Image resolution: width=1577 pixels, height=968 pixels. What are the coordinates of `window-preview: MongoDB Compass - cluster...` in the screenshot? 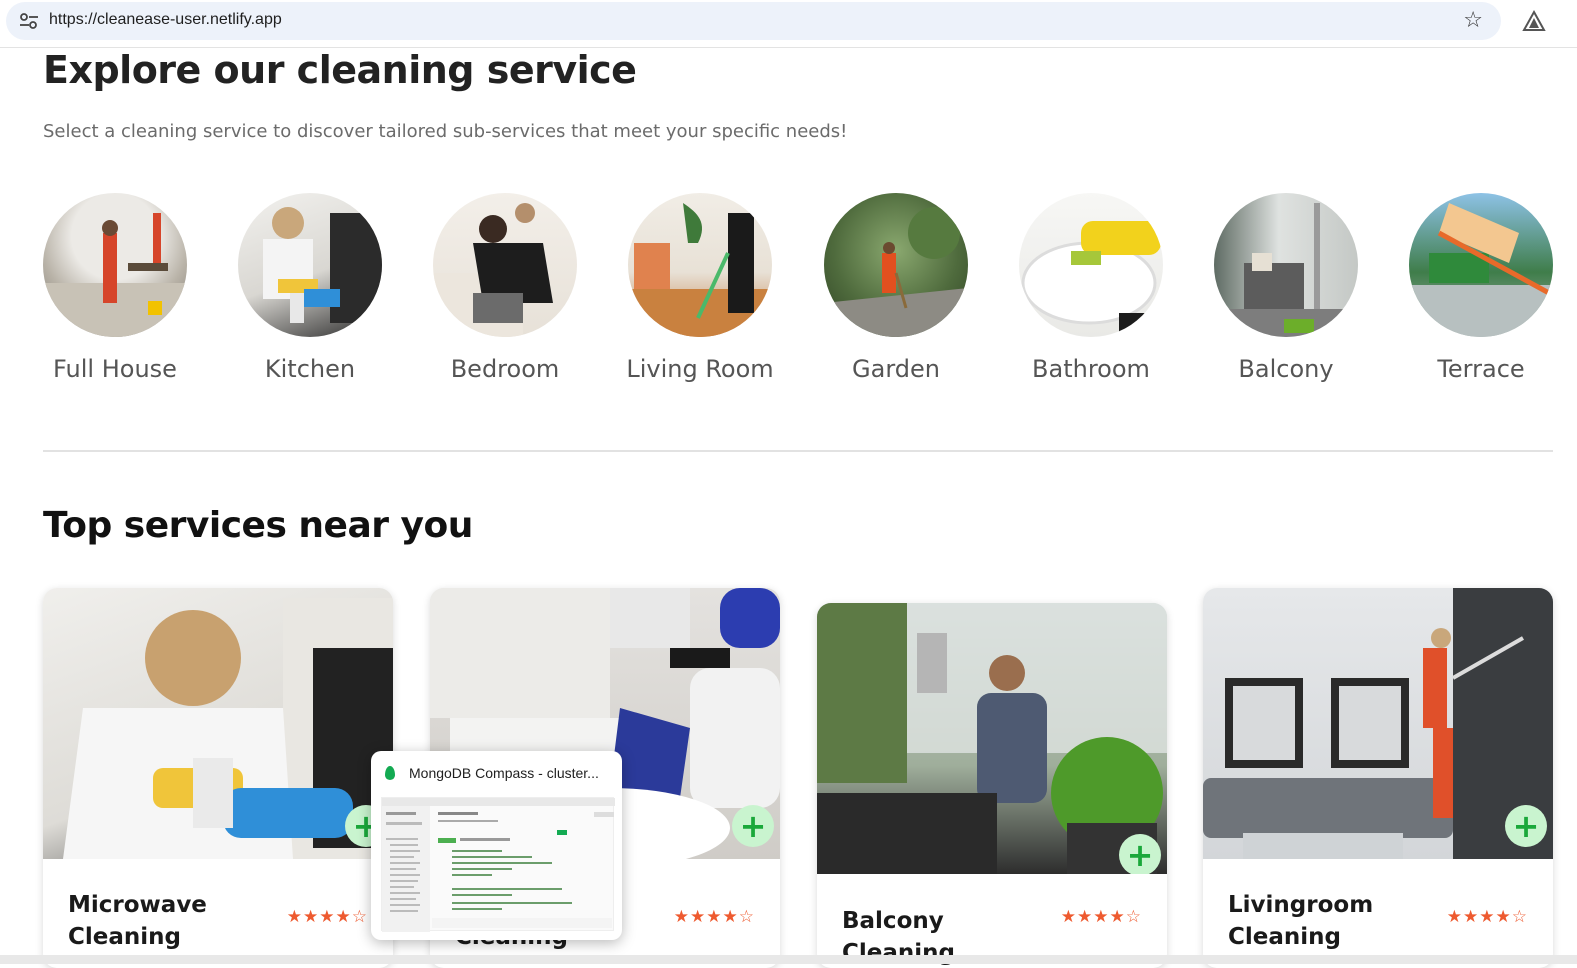 It's located at (496, 845).